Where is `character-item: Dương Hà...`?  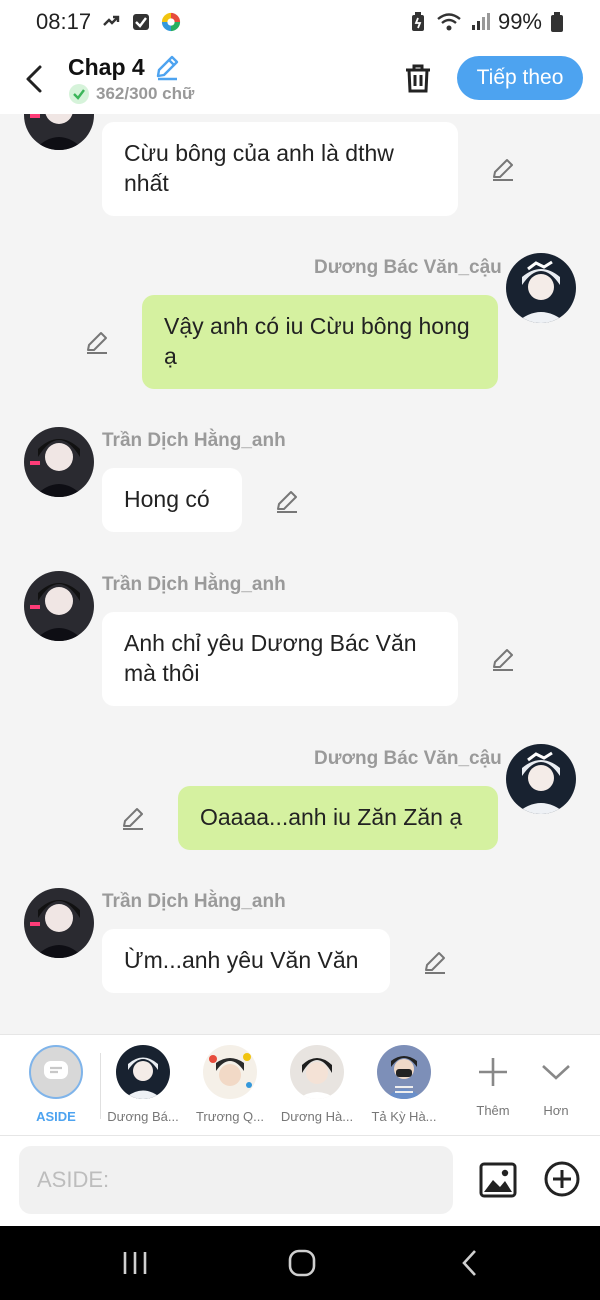
character-item: Dương Hà... is located at coordinates (317, 1084).